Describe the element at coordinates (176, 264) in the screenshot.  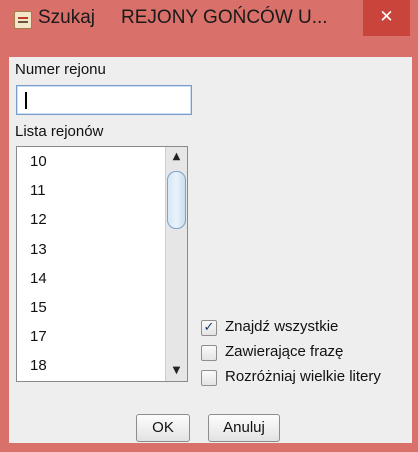
I see `list-scrollbar: ▲ ▼` at that location.